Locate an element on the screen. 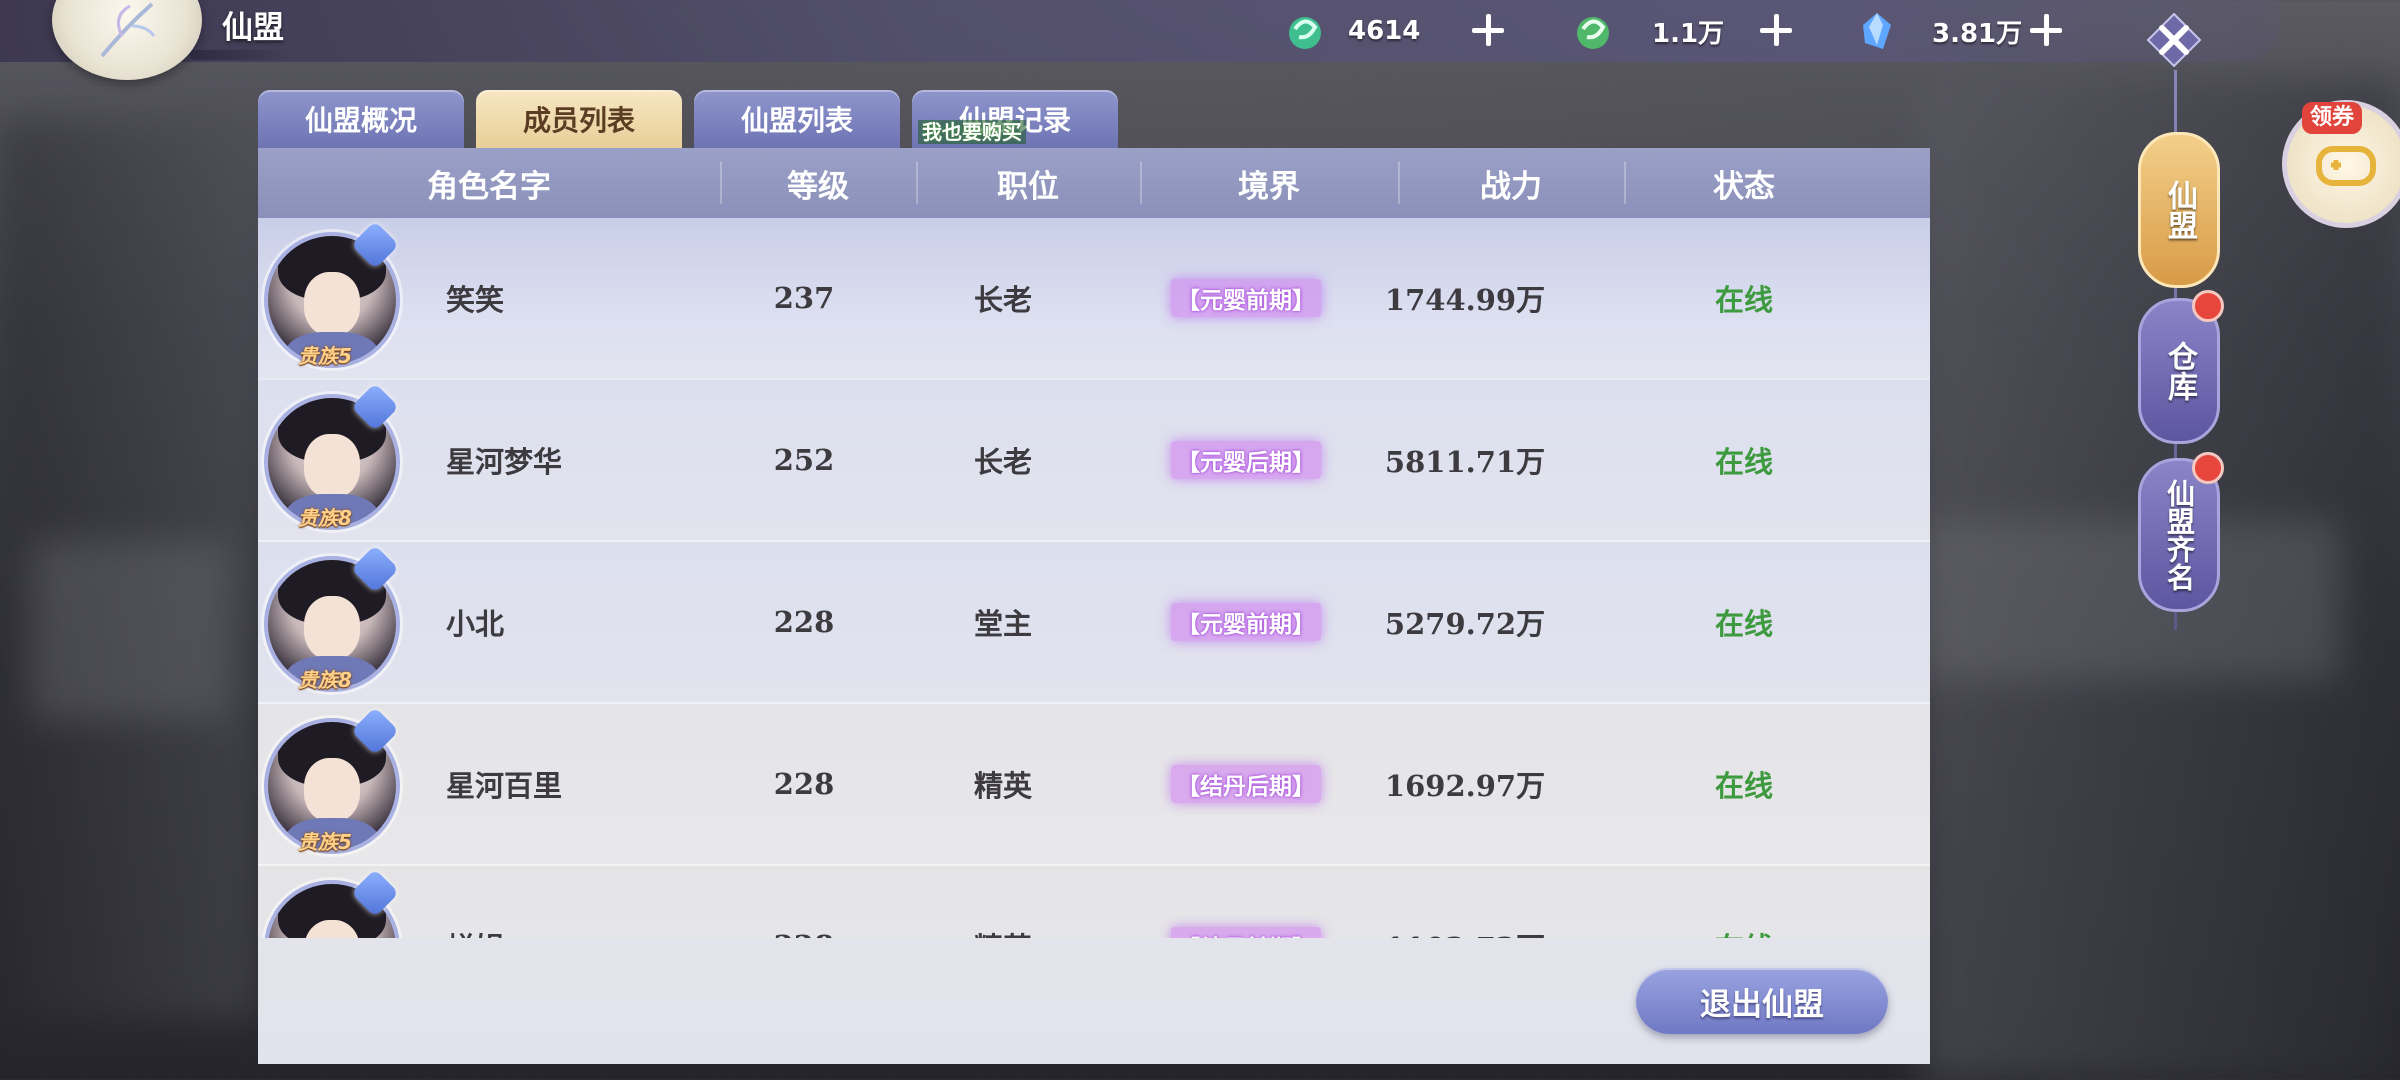 Image resolution: width=2400 pixels, height=1080 pixels. member-realm-cell: 【结丹后期】 is located at coordinates (1246, 784).